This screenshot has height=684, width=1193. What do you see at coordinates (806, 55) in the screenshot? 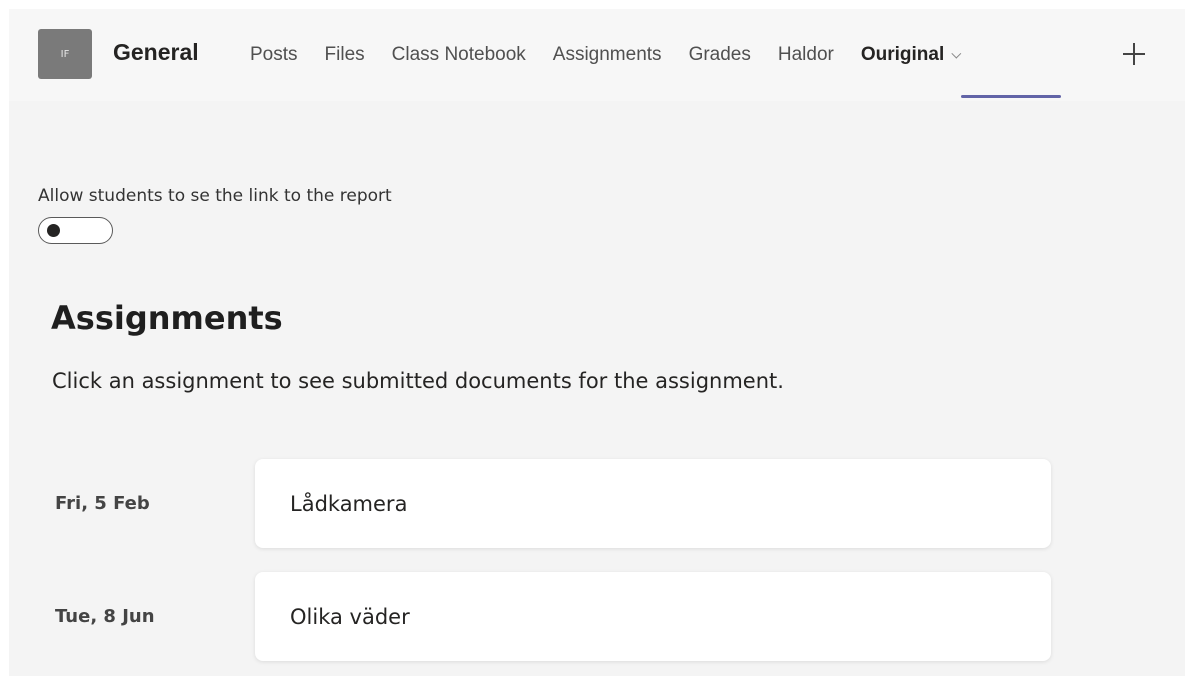
I see `tab-haldor: Haldor` at bounding box center [806, 55].